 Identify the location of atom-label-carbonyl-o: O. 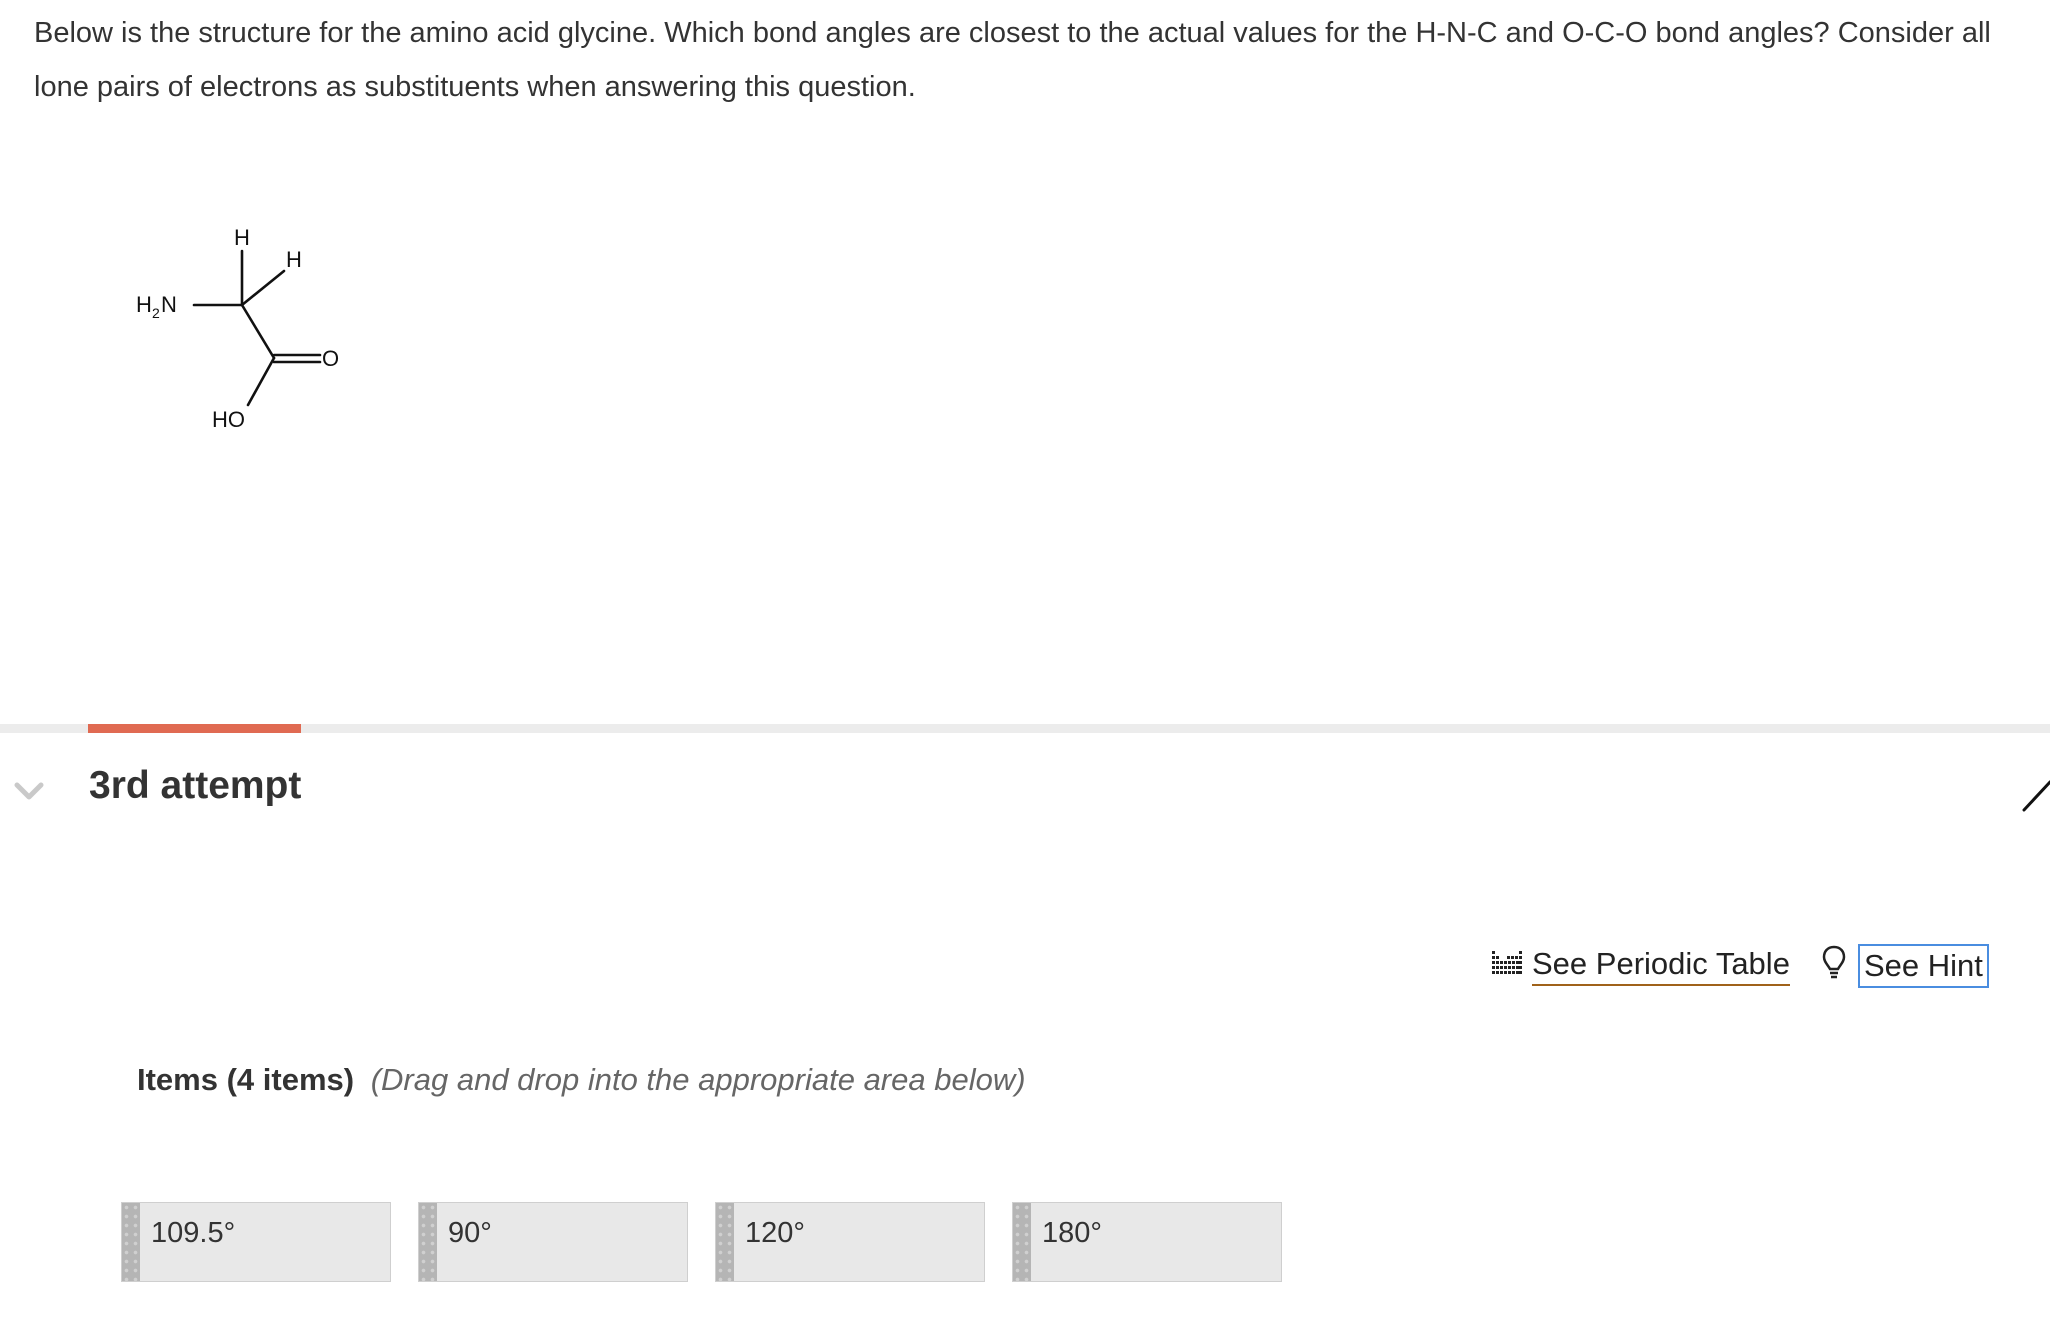
(330, 358).